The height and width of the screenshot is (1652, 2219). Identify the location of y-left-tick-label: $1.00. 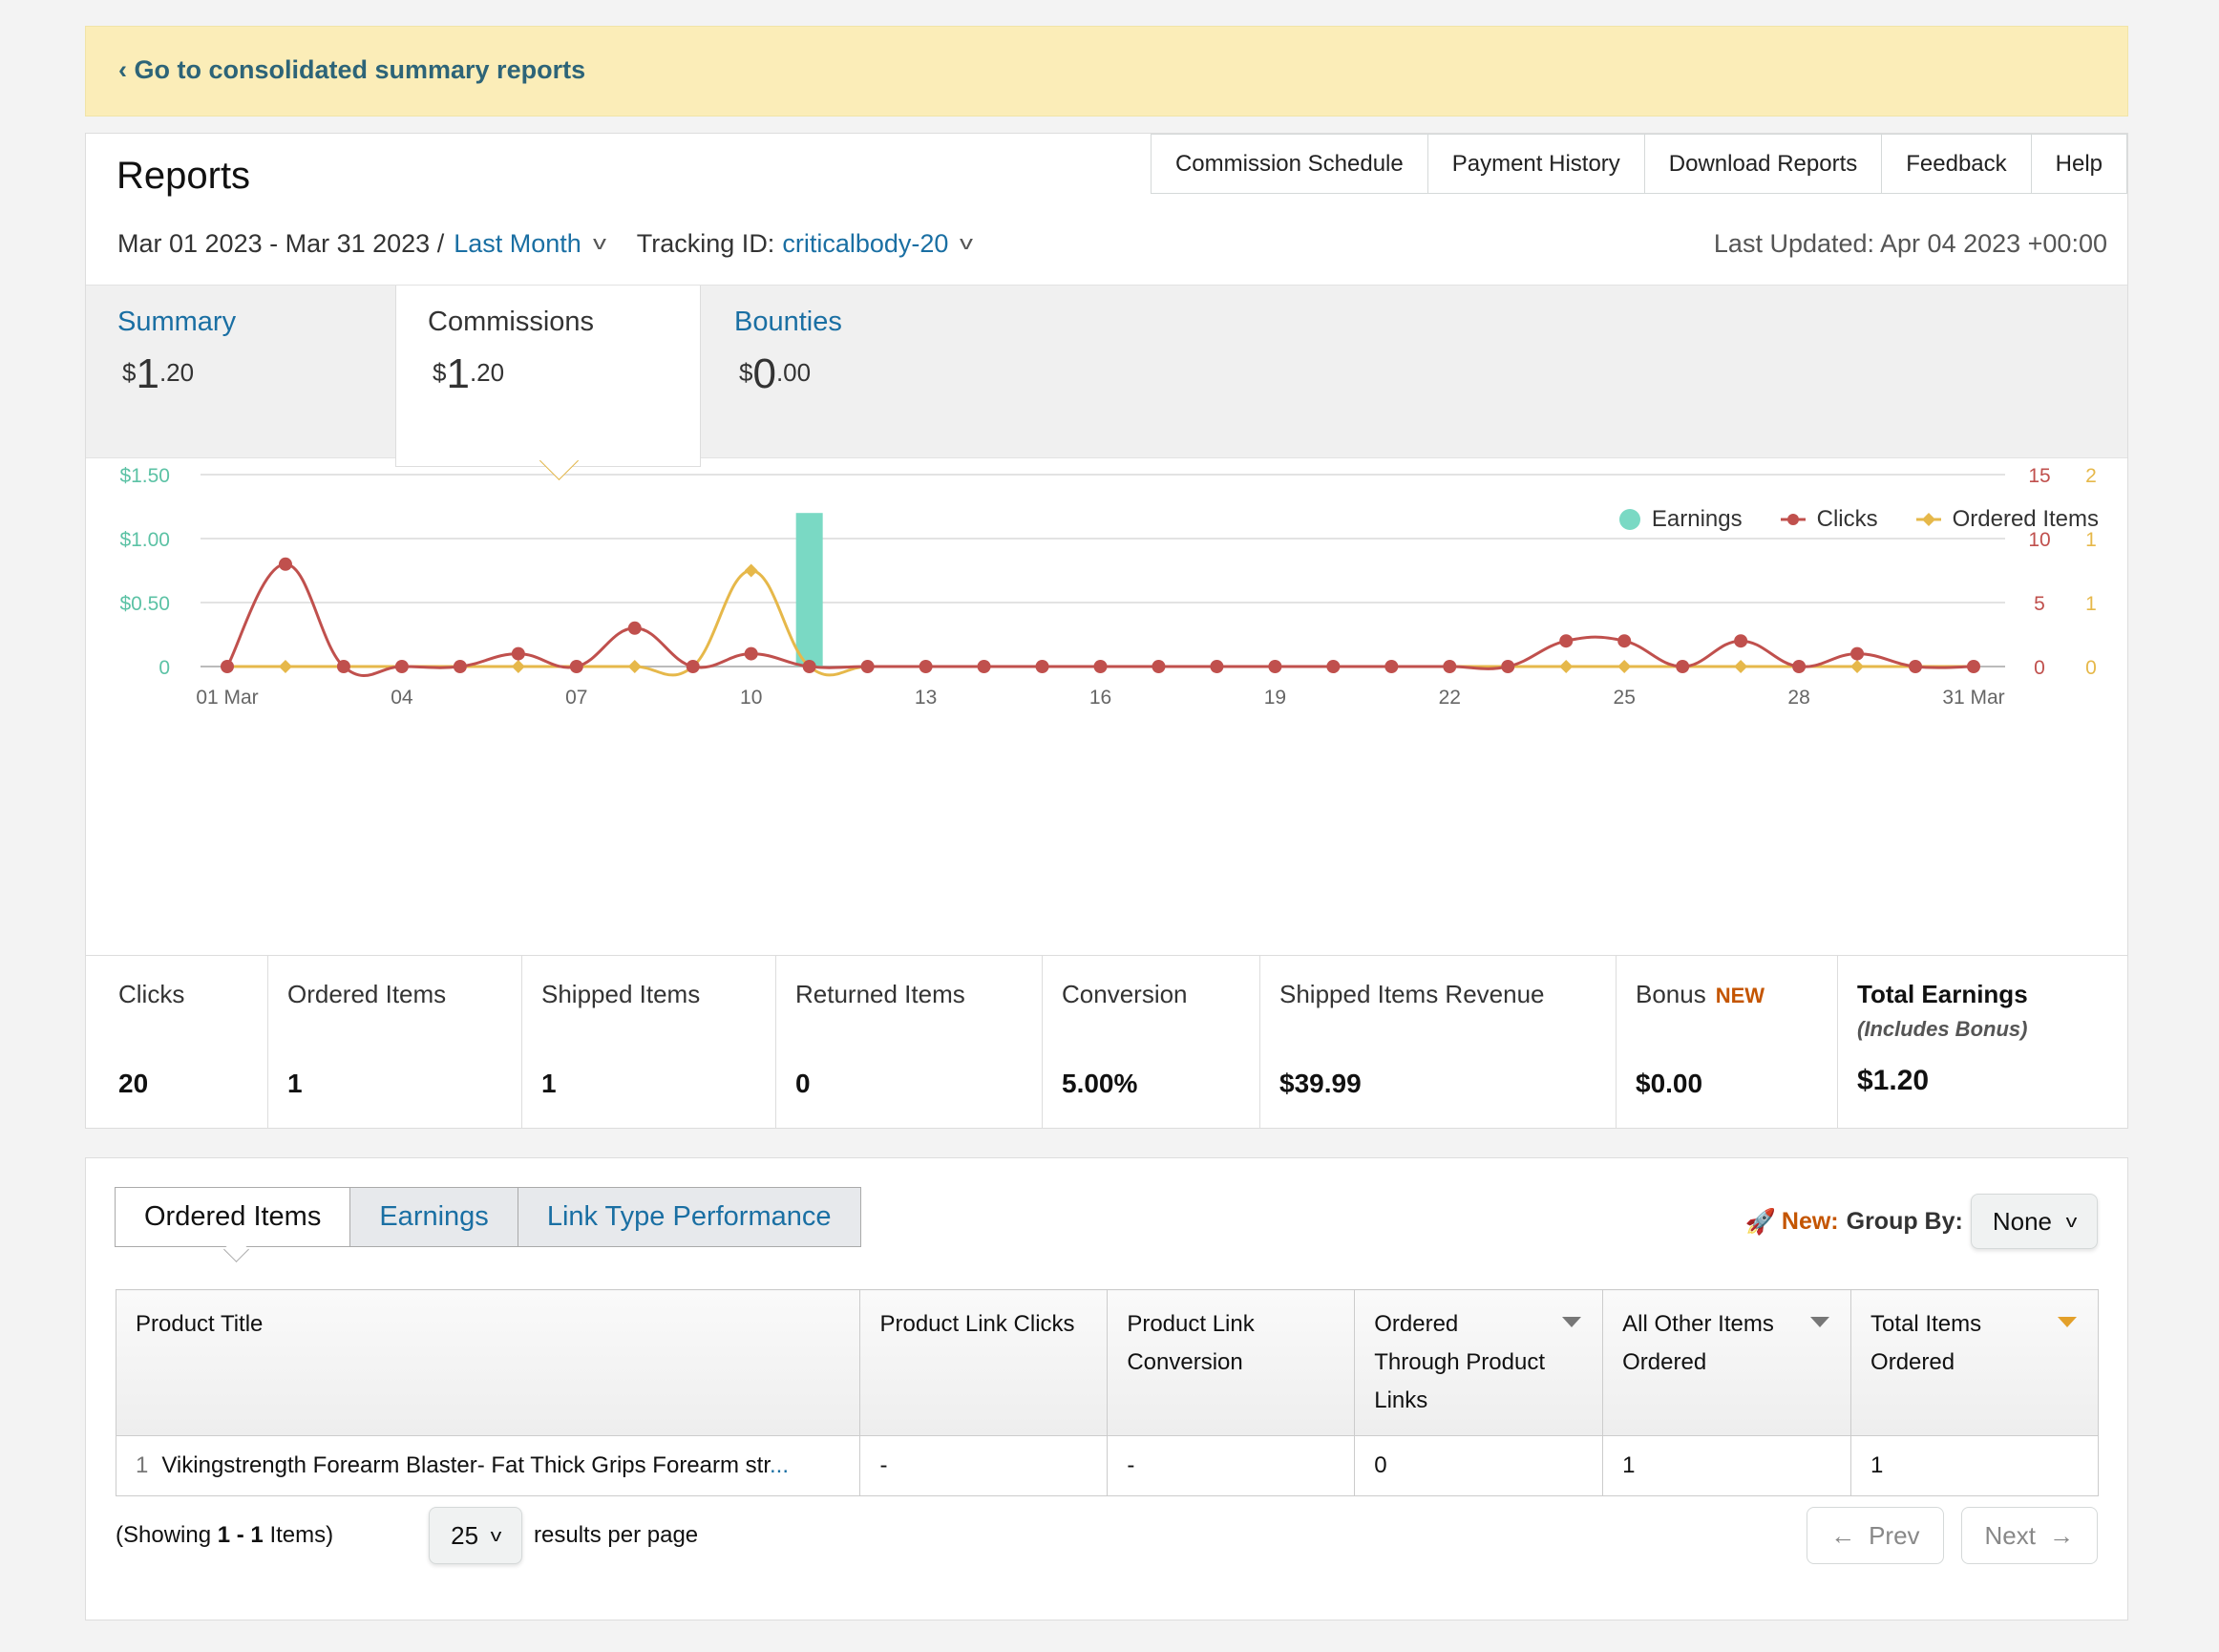
(144, 540).